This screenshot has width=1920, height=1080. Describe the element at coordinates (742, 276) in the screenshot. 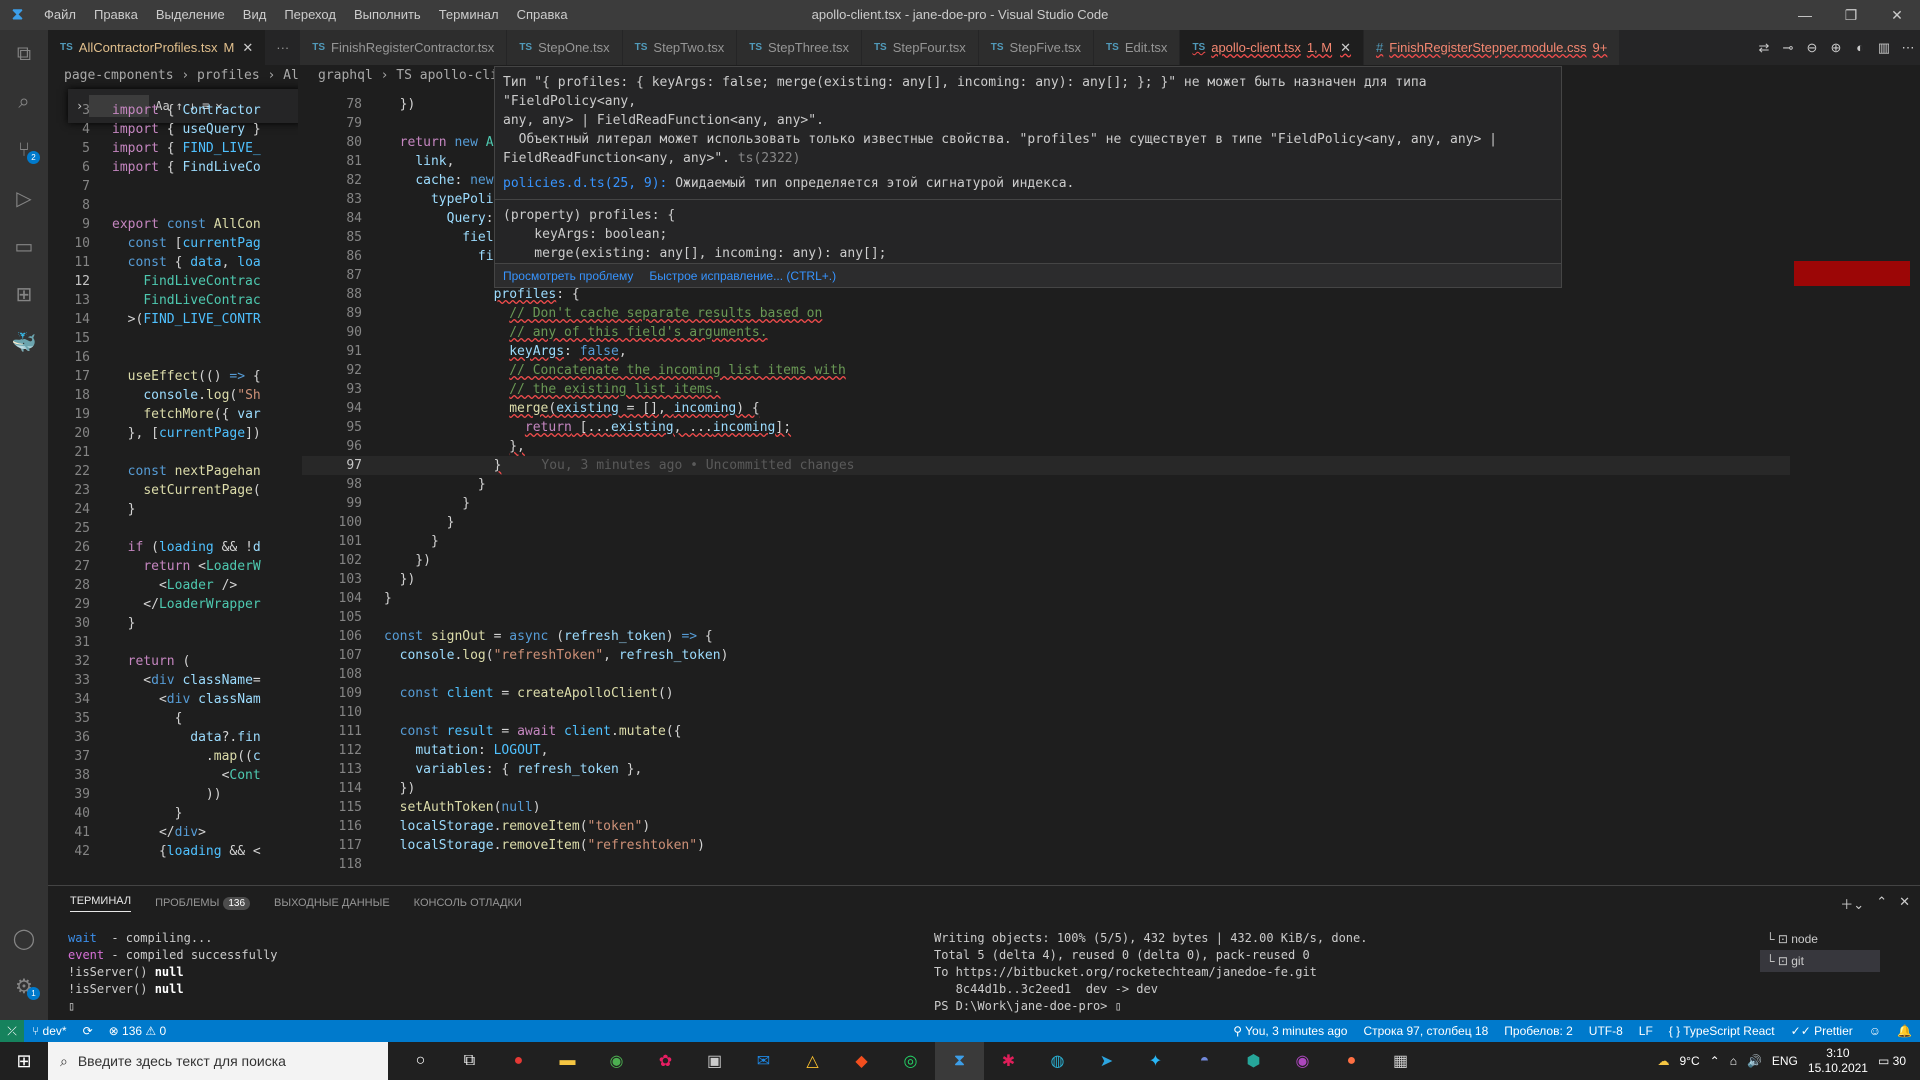

I see `quick-fix-link: Быстрое исправление... (CTRL+.)` at that location.